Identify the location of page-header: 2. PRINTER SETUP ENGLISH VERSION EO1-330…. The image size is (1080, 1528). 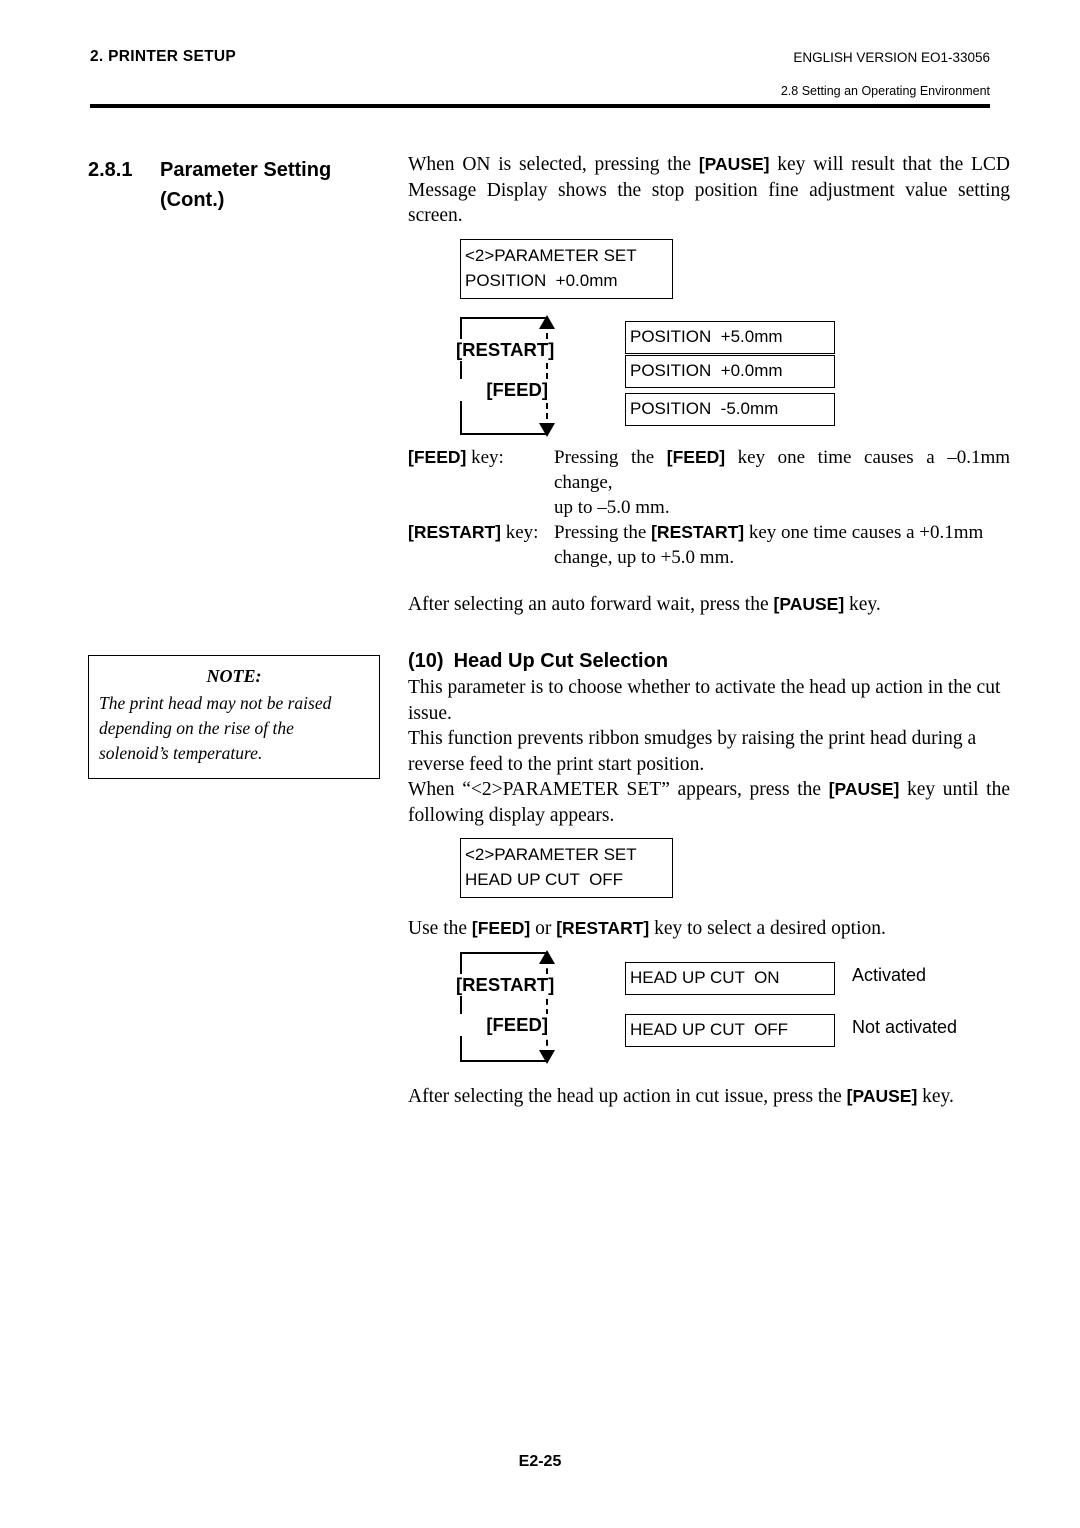
(540, 79).